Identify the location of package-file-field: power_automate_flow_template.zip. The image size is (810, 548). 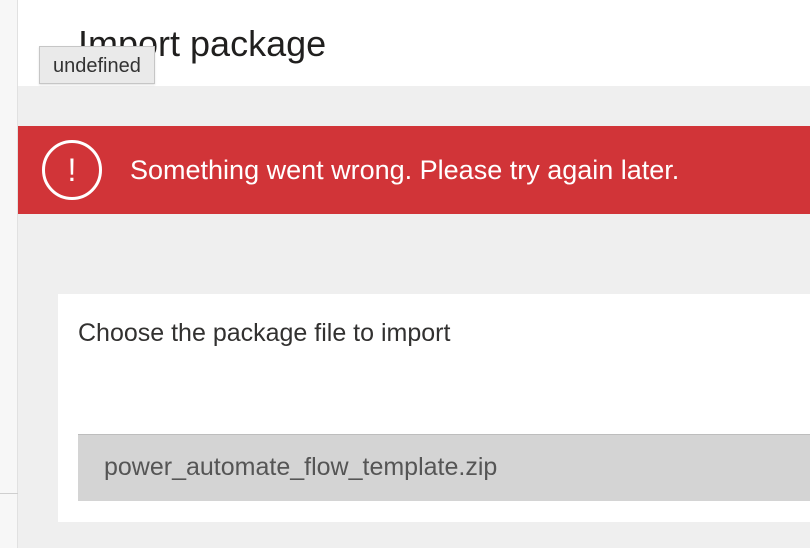
(444, 467).